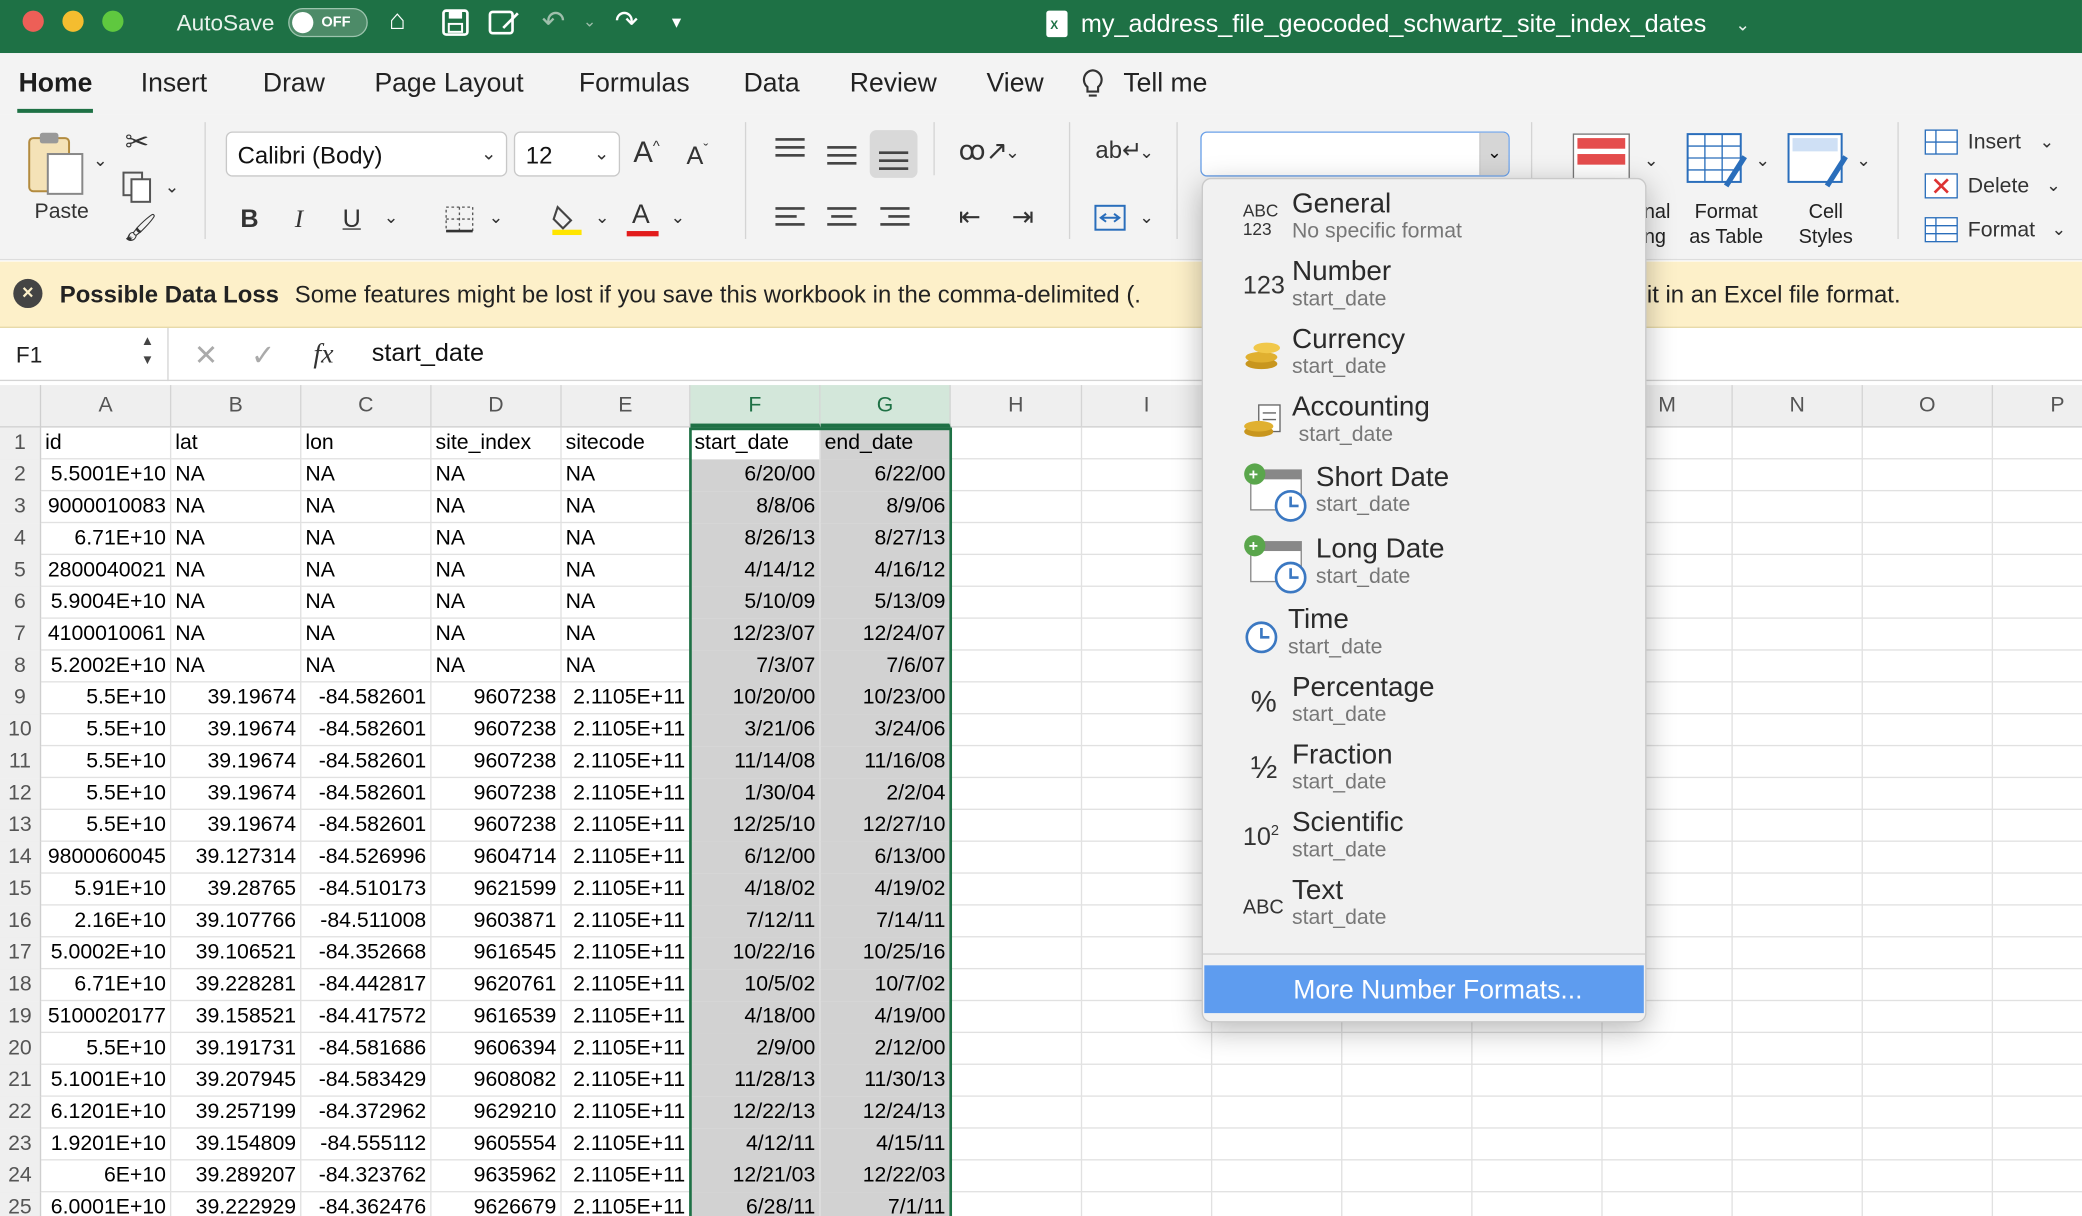  I want to click on cell: 10/22/16, so click(755, 953).